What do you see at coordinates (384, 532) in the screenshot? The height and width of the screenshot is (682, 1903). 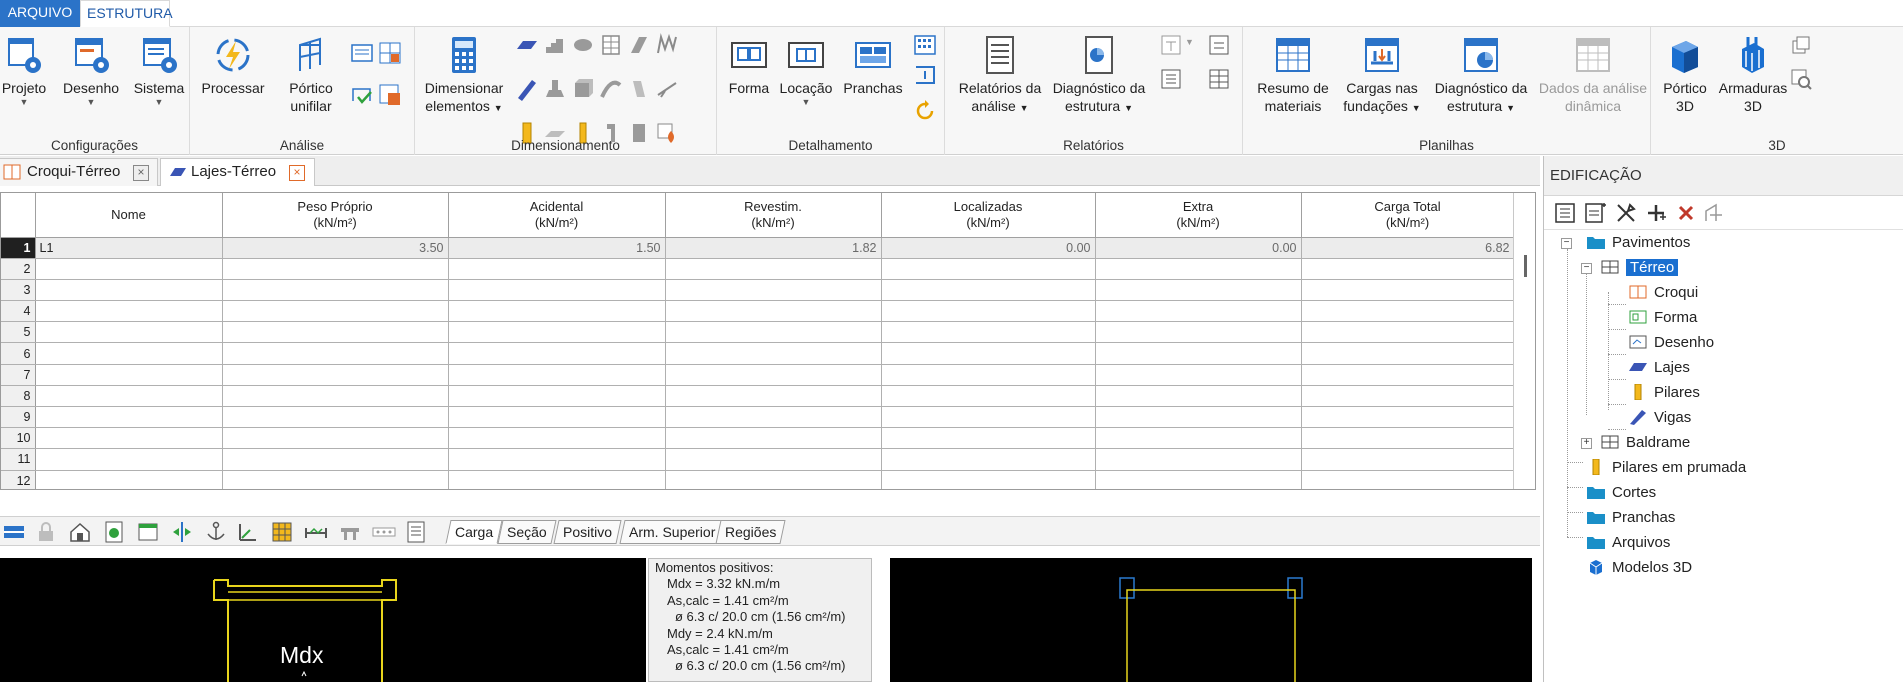 I see `dots-bar-icon` at bounding box center [384, 532].